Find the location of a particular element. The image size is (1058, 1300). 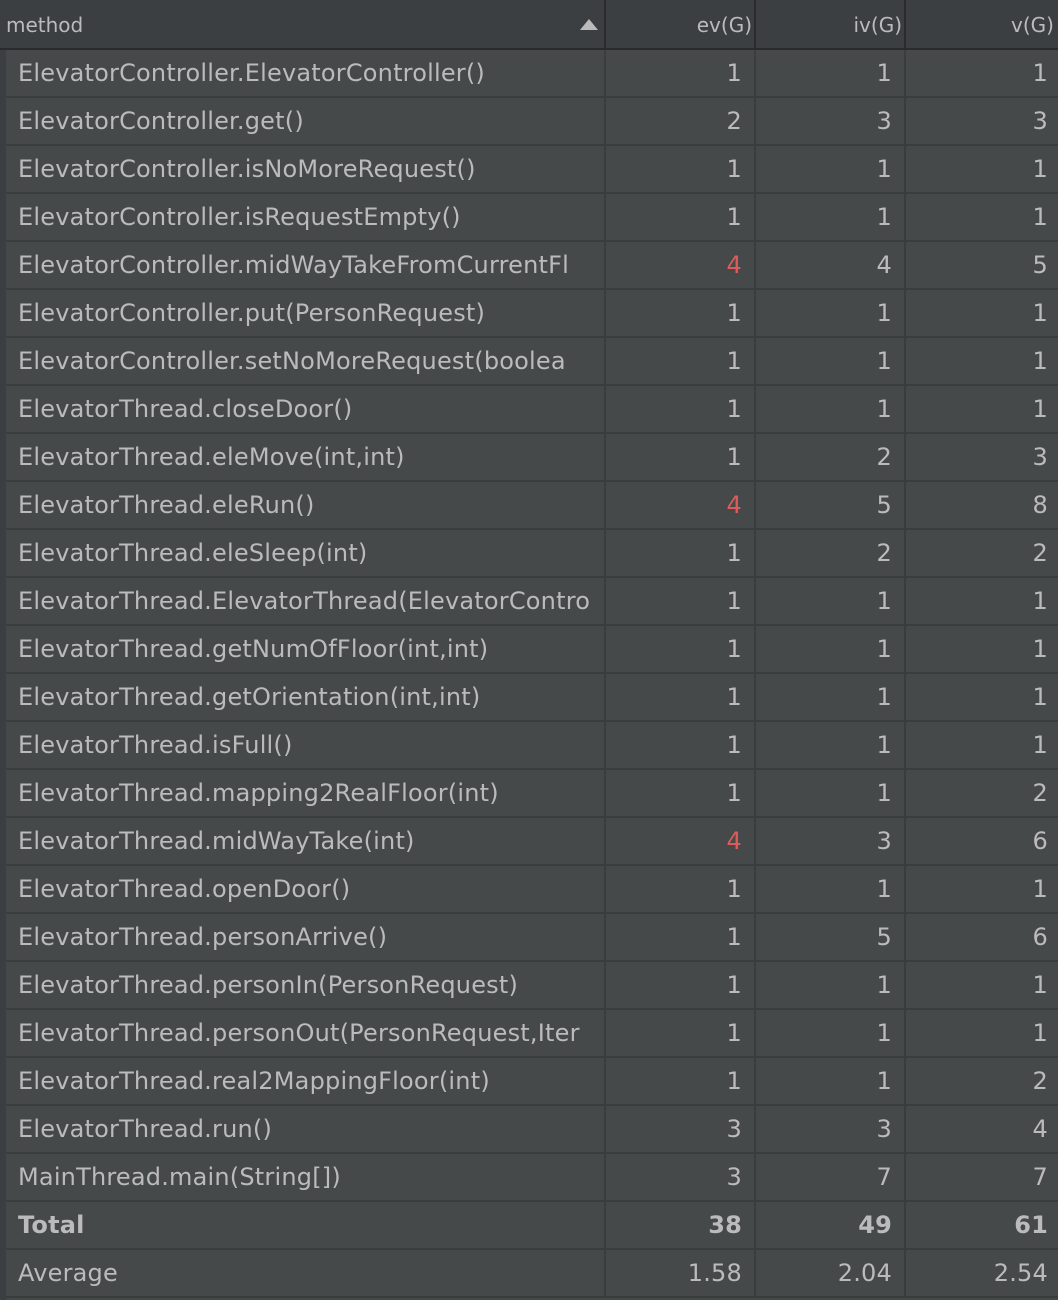

table-row: ElevatorThread.isFull() 1 1 1 is located at coordinates (532, 746).